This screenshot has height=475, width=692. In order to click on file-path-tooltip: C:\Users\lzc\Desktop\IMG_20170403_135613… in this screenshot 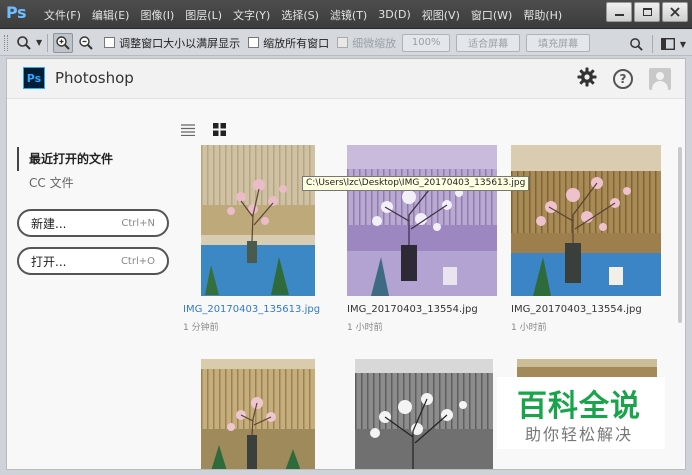, I will do `click(416, 183)`.